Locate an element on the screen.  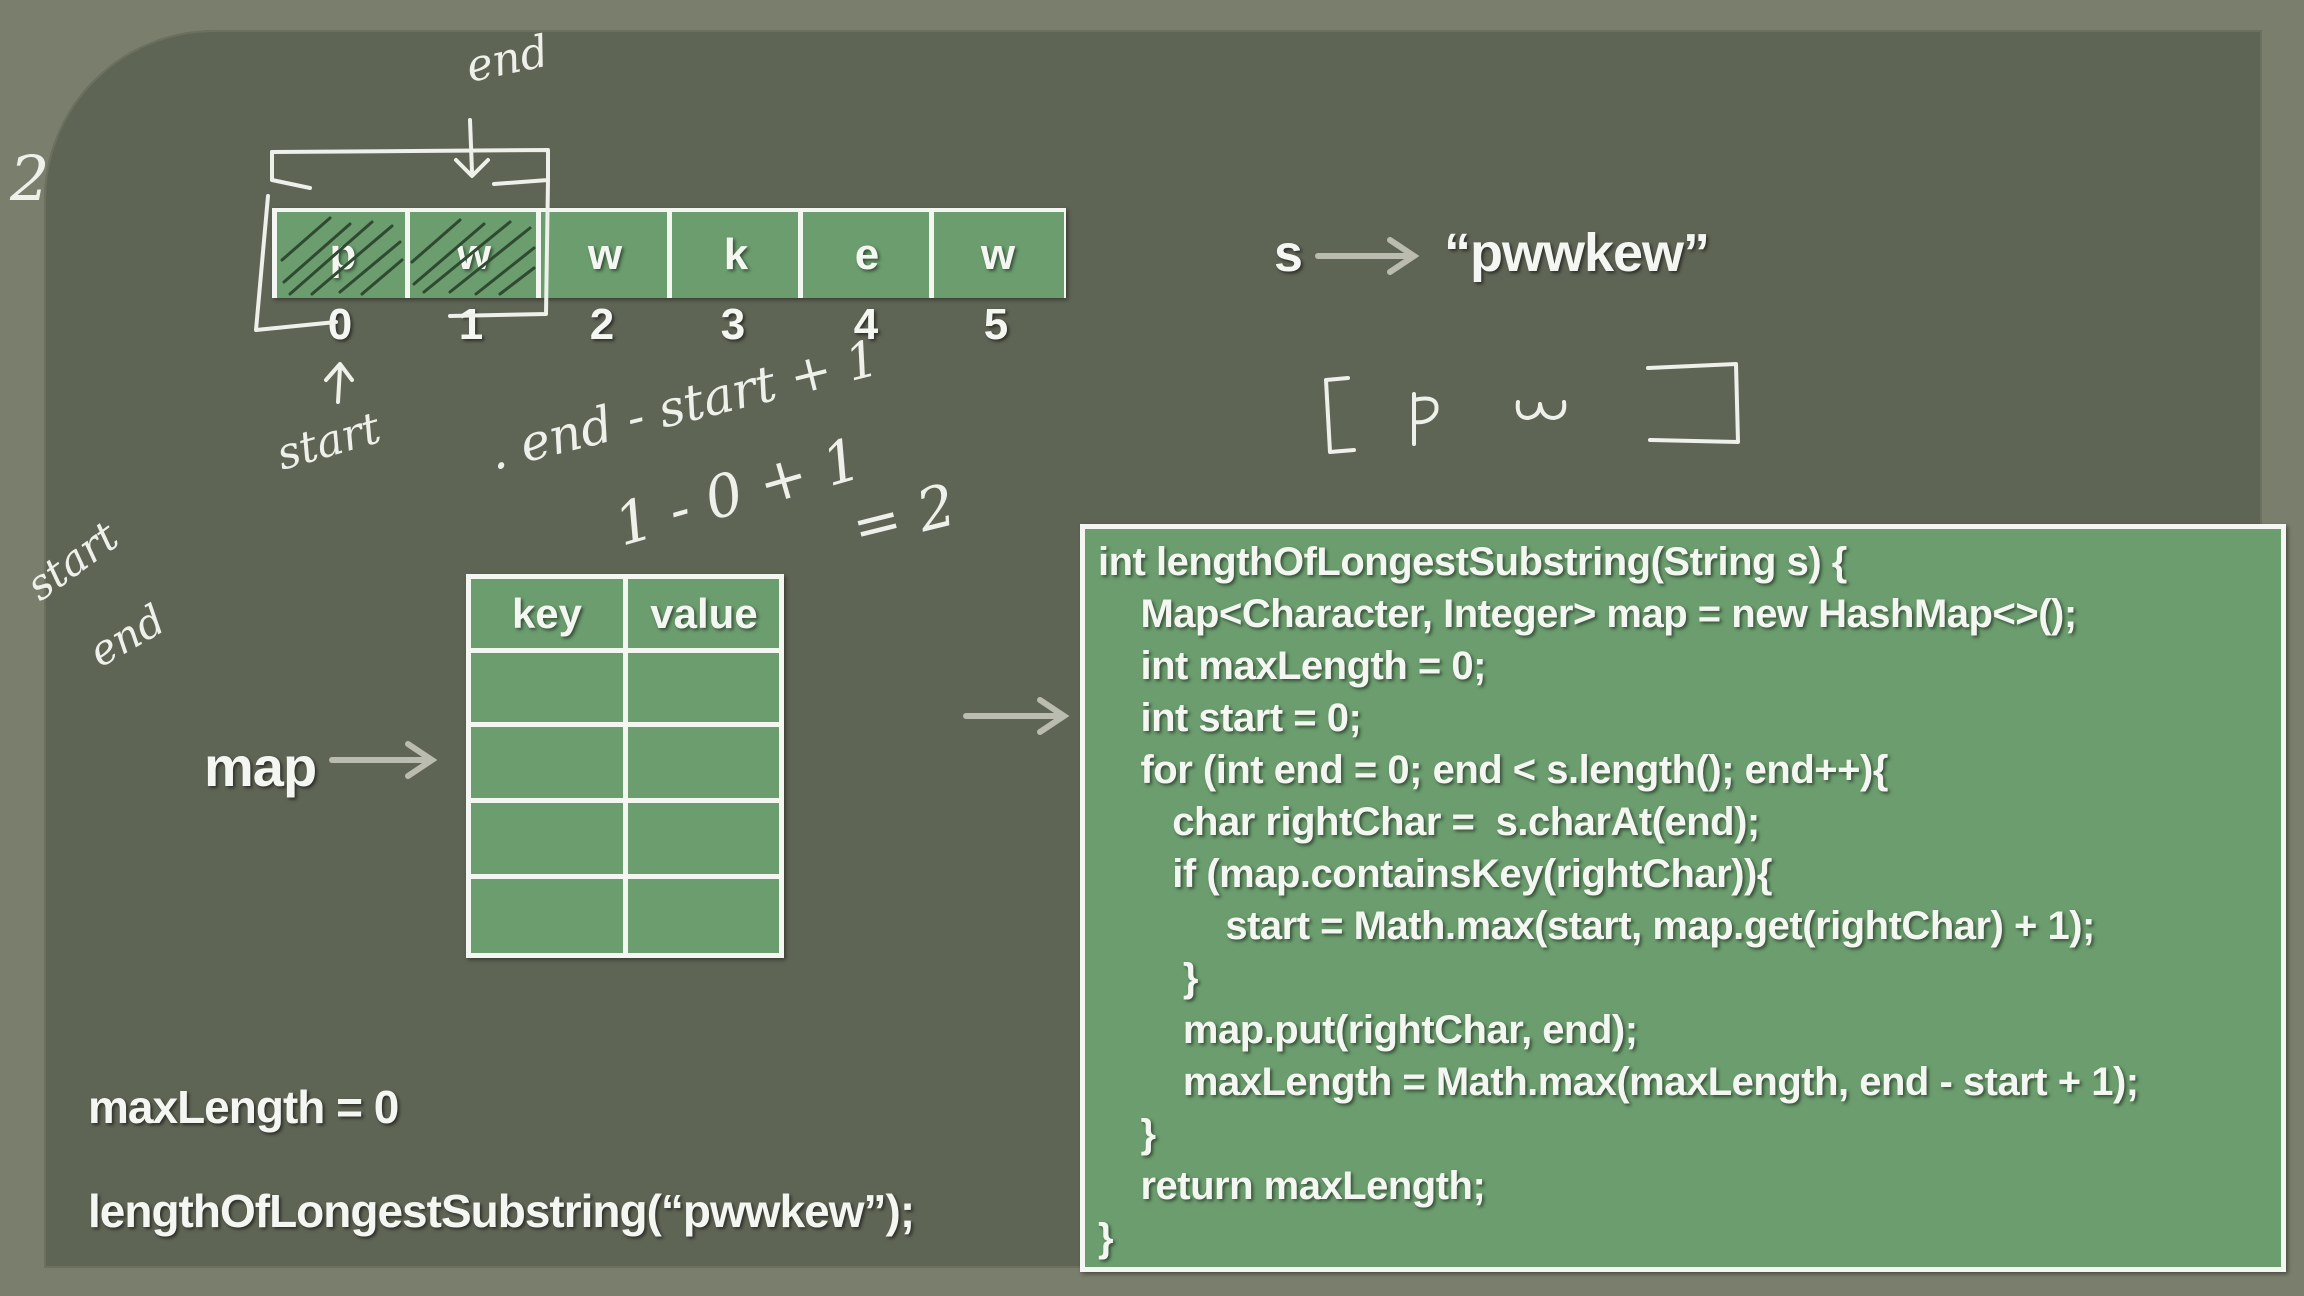
note-calc: 1 - 0 + 1 is located at coordinates (738, 491).